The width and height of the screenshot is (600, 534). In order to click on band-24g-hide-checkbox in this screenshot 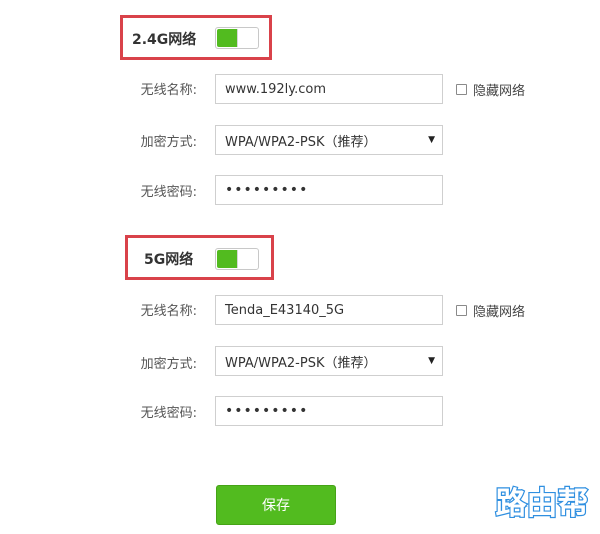, I will do `click(461, 89)`.